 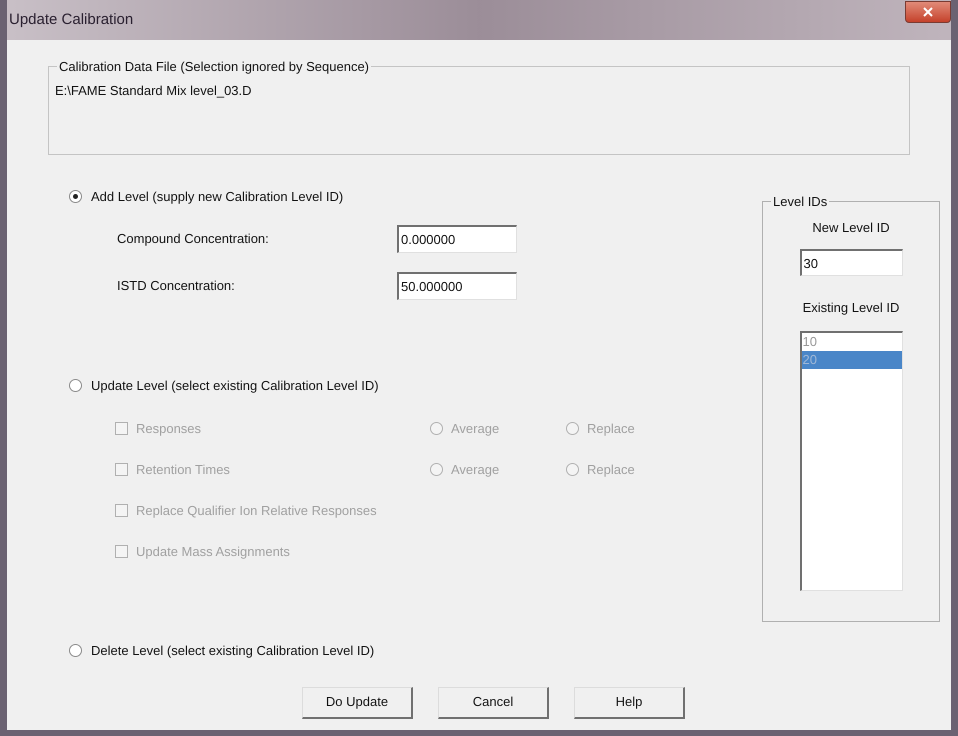 I want to click on close-icon, so click(x=928, y=12).